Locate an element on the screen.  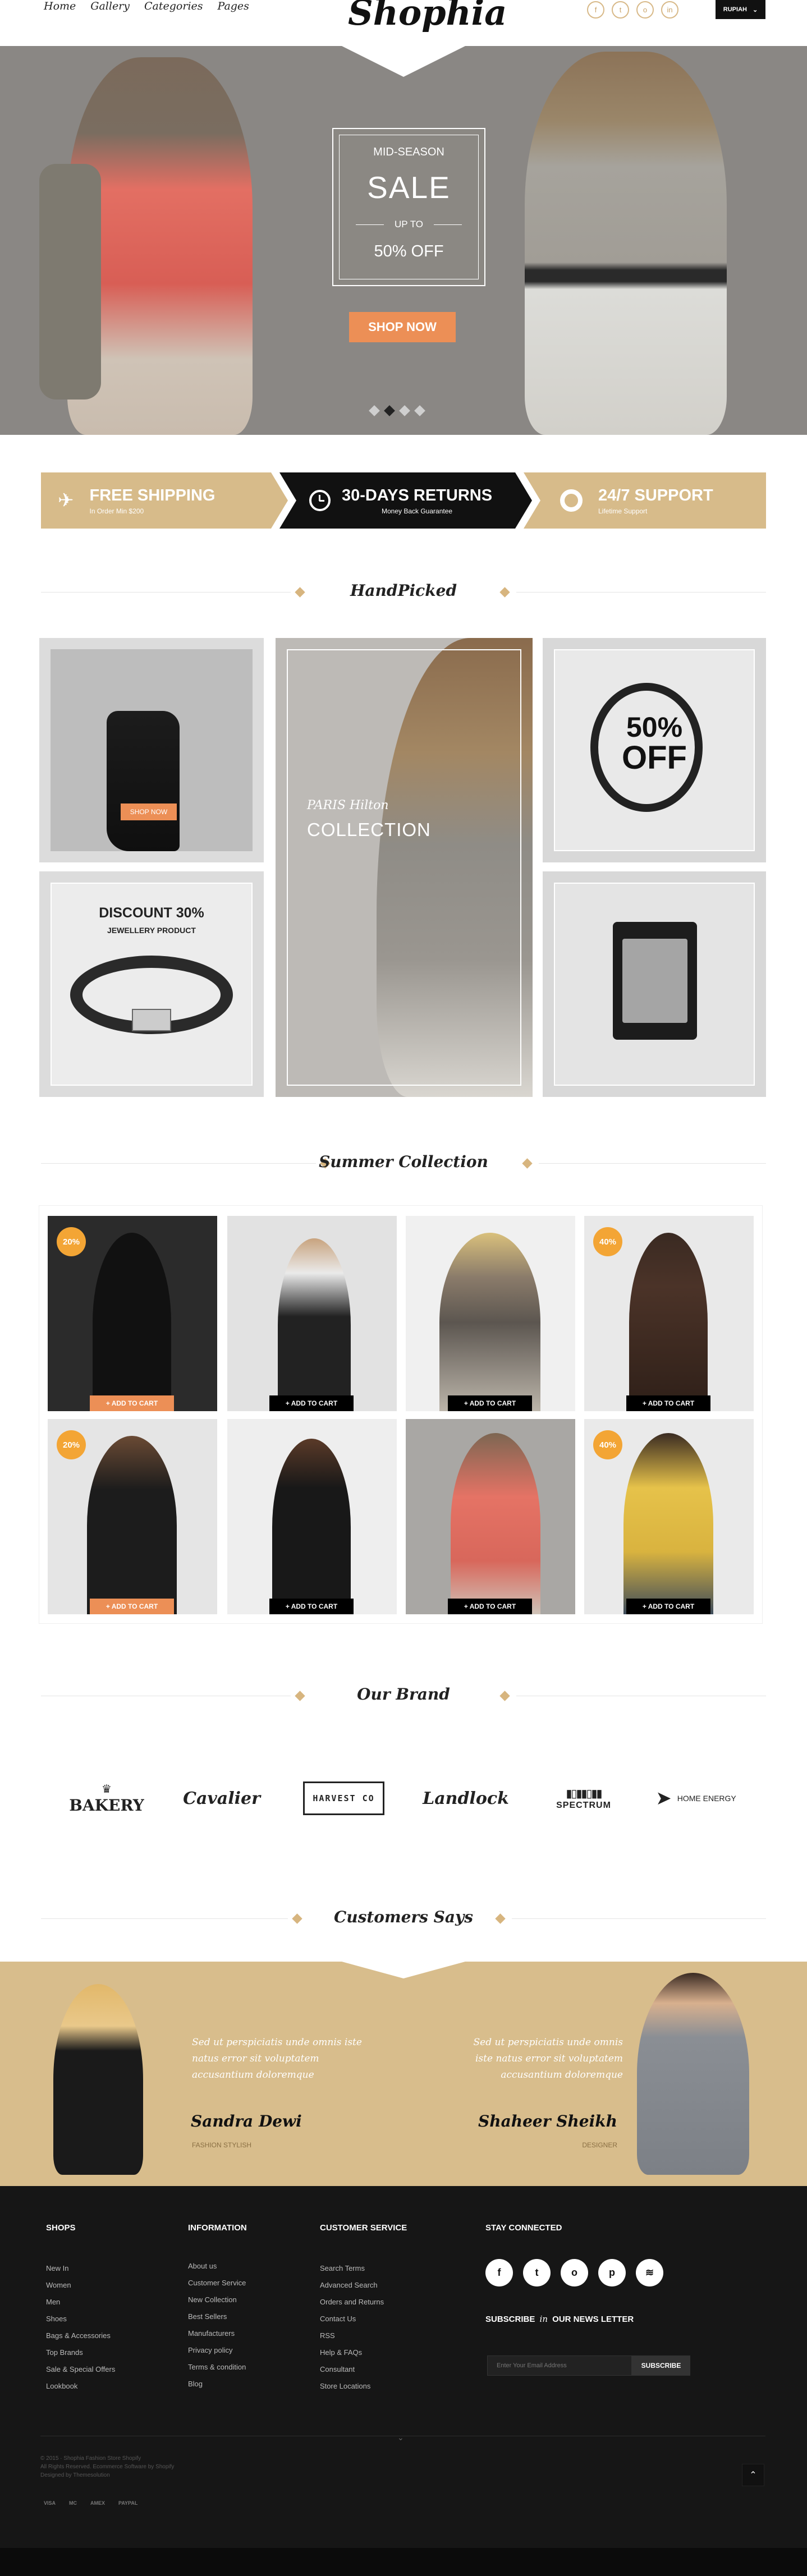
testimonials-title: Customers Says is located at coordinates (404, 1917).